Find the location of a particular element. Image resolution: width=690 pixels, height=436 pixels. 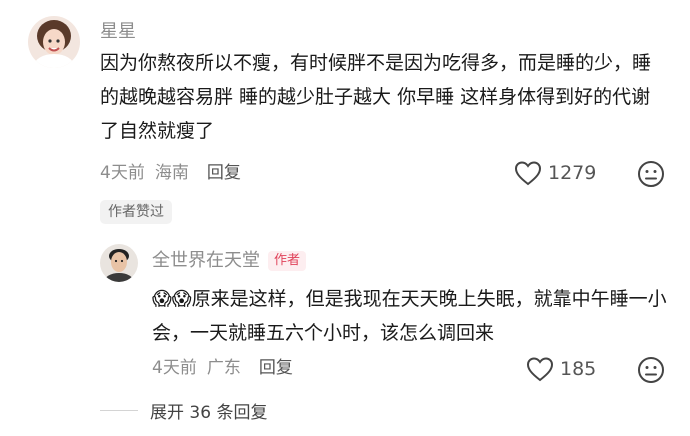

author-tag: 作者 is located at coordinates (287, 261).